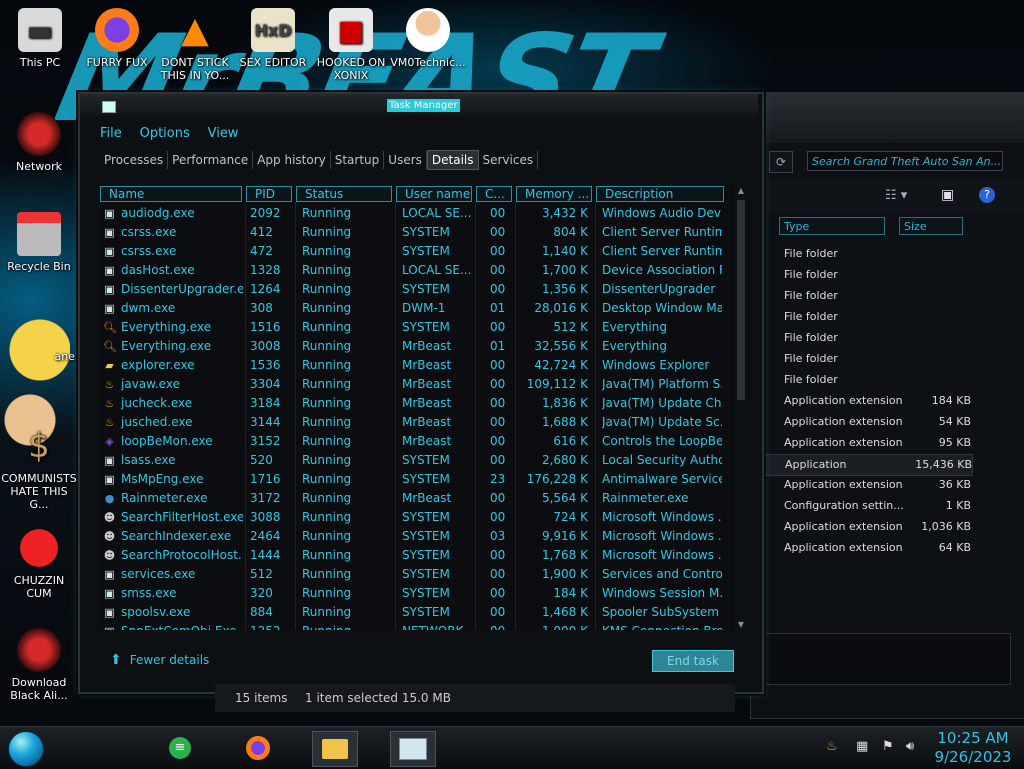 Image resolution: width=1024 pixels, height=769 pixels. I want to click on column-header-pid: PID, so click(269, 194).